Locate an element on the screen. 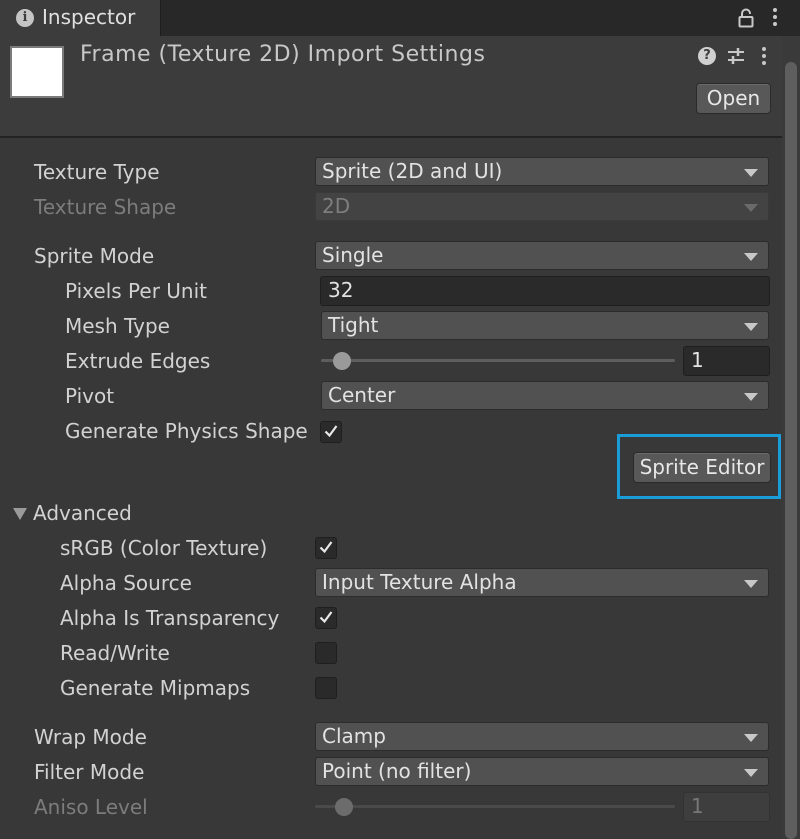 This screenshot has width=800, height=839. sprite-editor-button: Sprite Editor is located at coordinates (702, 467).